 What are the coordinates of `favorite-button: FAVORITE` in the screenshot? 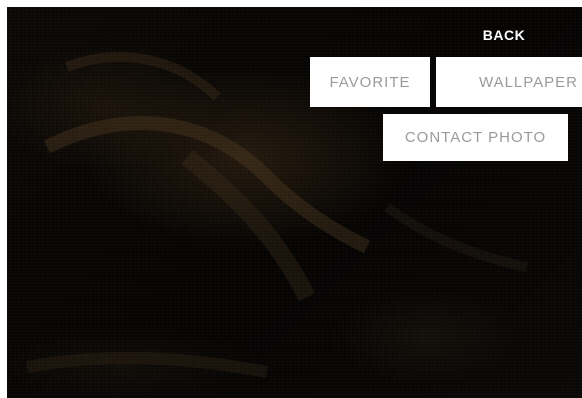 It's located at (370, 82).